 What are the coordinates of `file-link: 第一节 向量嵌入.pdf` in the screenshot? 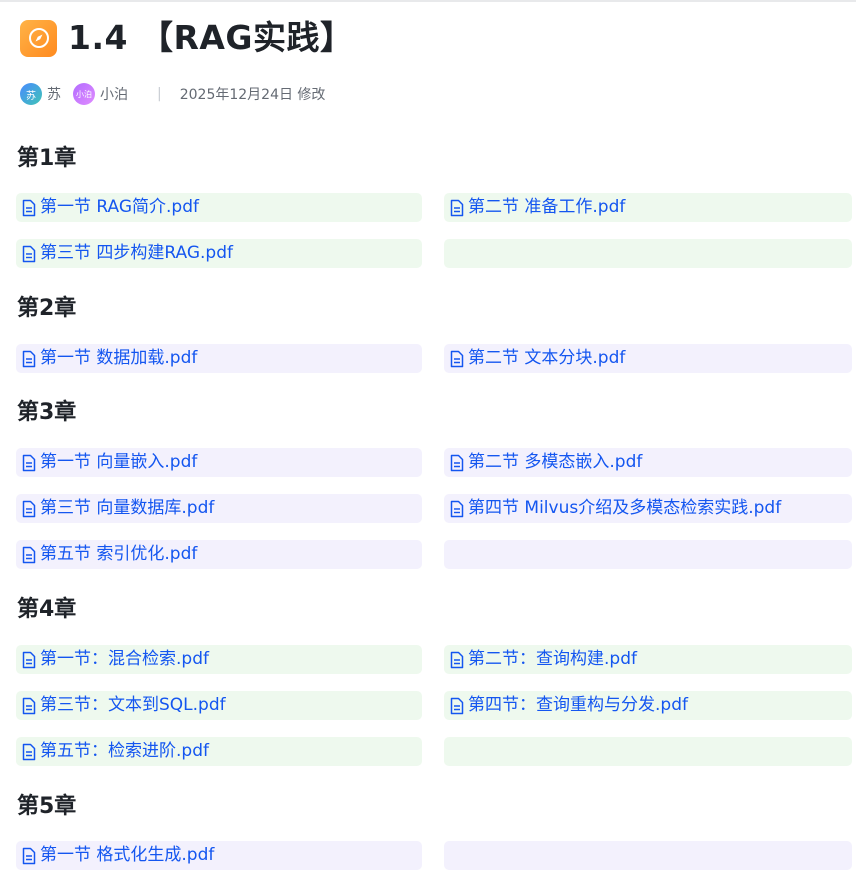 It's located at (219, 462).